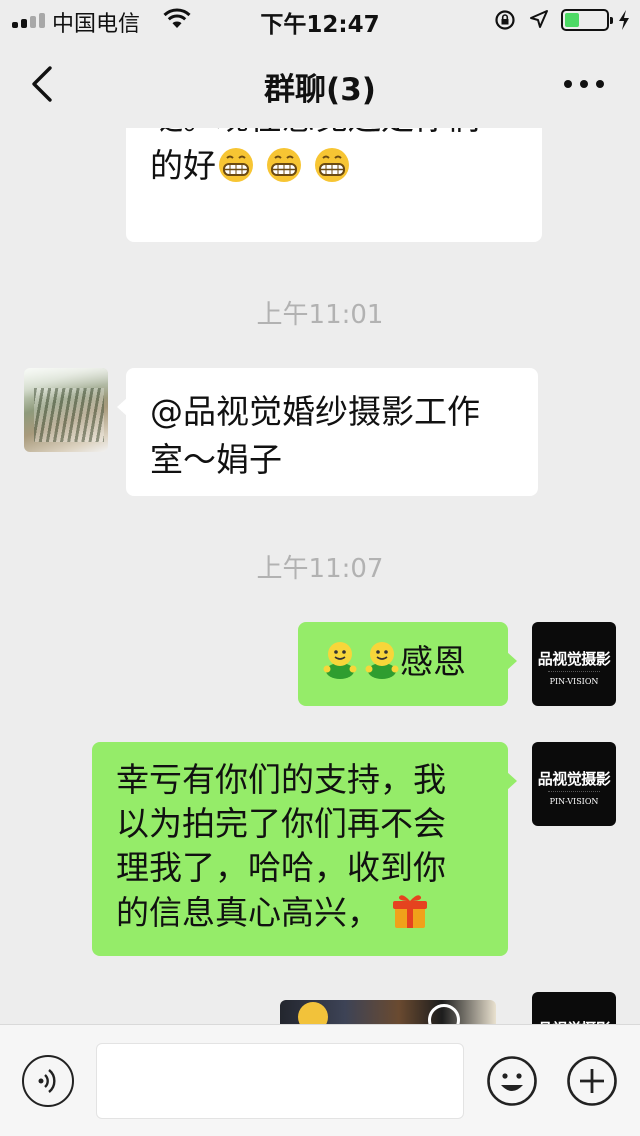  I want to click on emoji-icon, so click(512, 1081).